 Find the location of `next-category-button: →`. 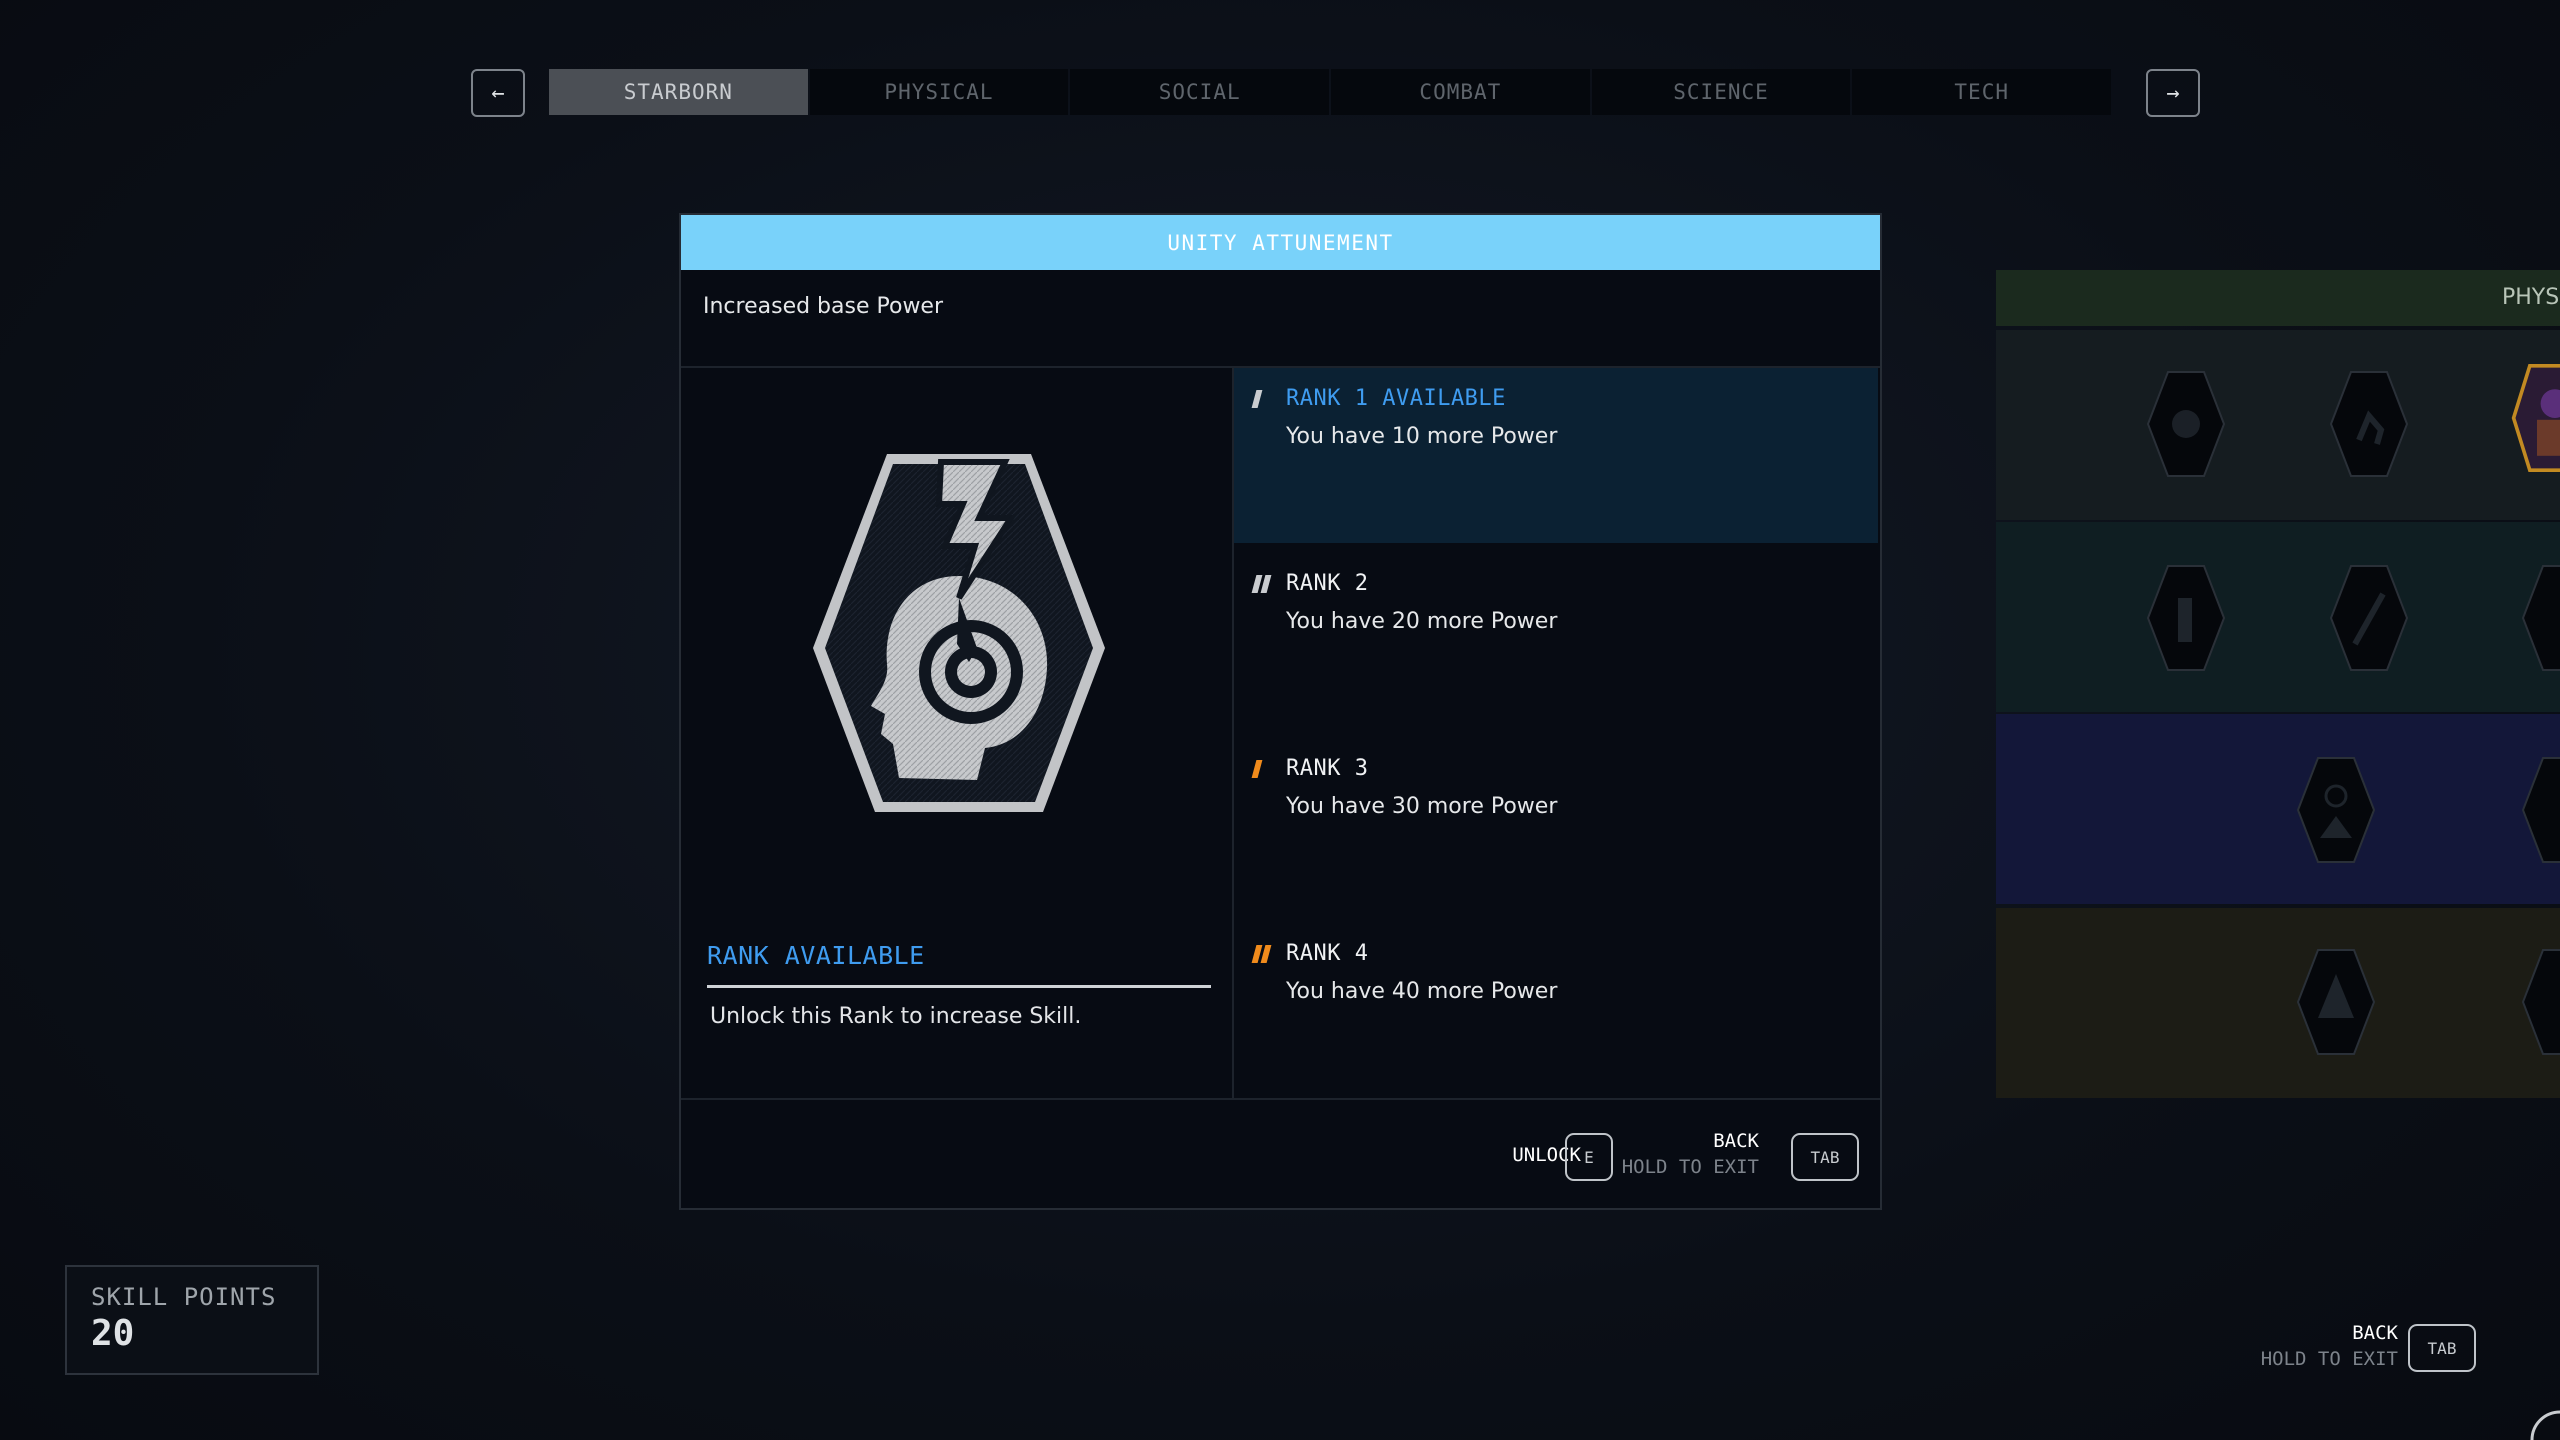

next-category-button: → is located at coordinates (2173, 93).